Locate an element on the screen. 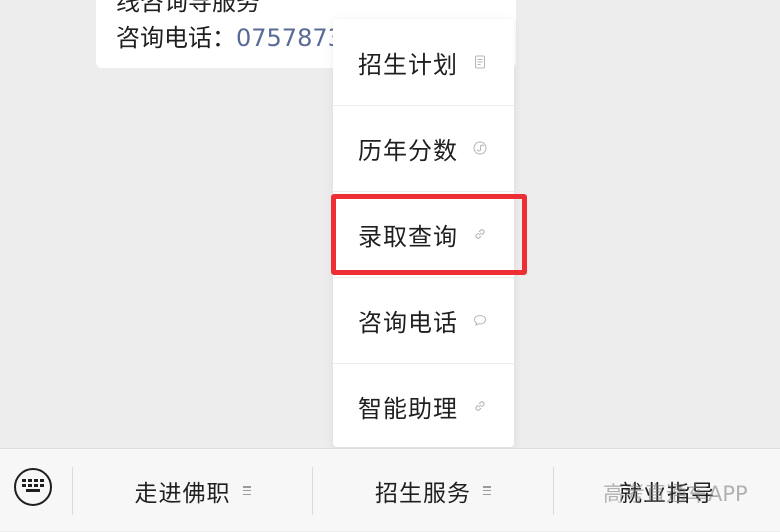  menu-item-past-scores: 历年分数 is located at coordinates (423, 148).